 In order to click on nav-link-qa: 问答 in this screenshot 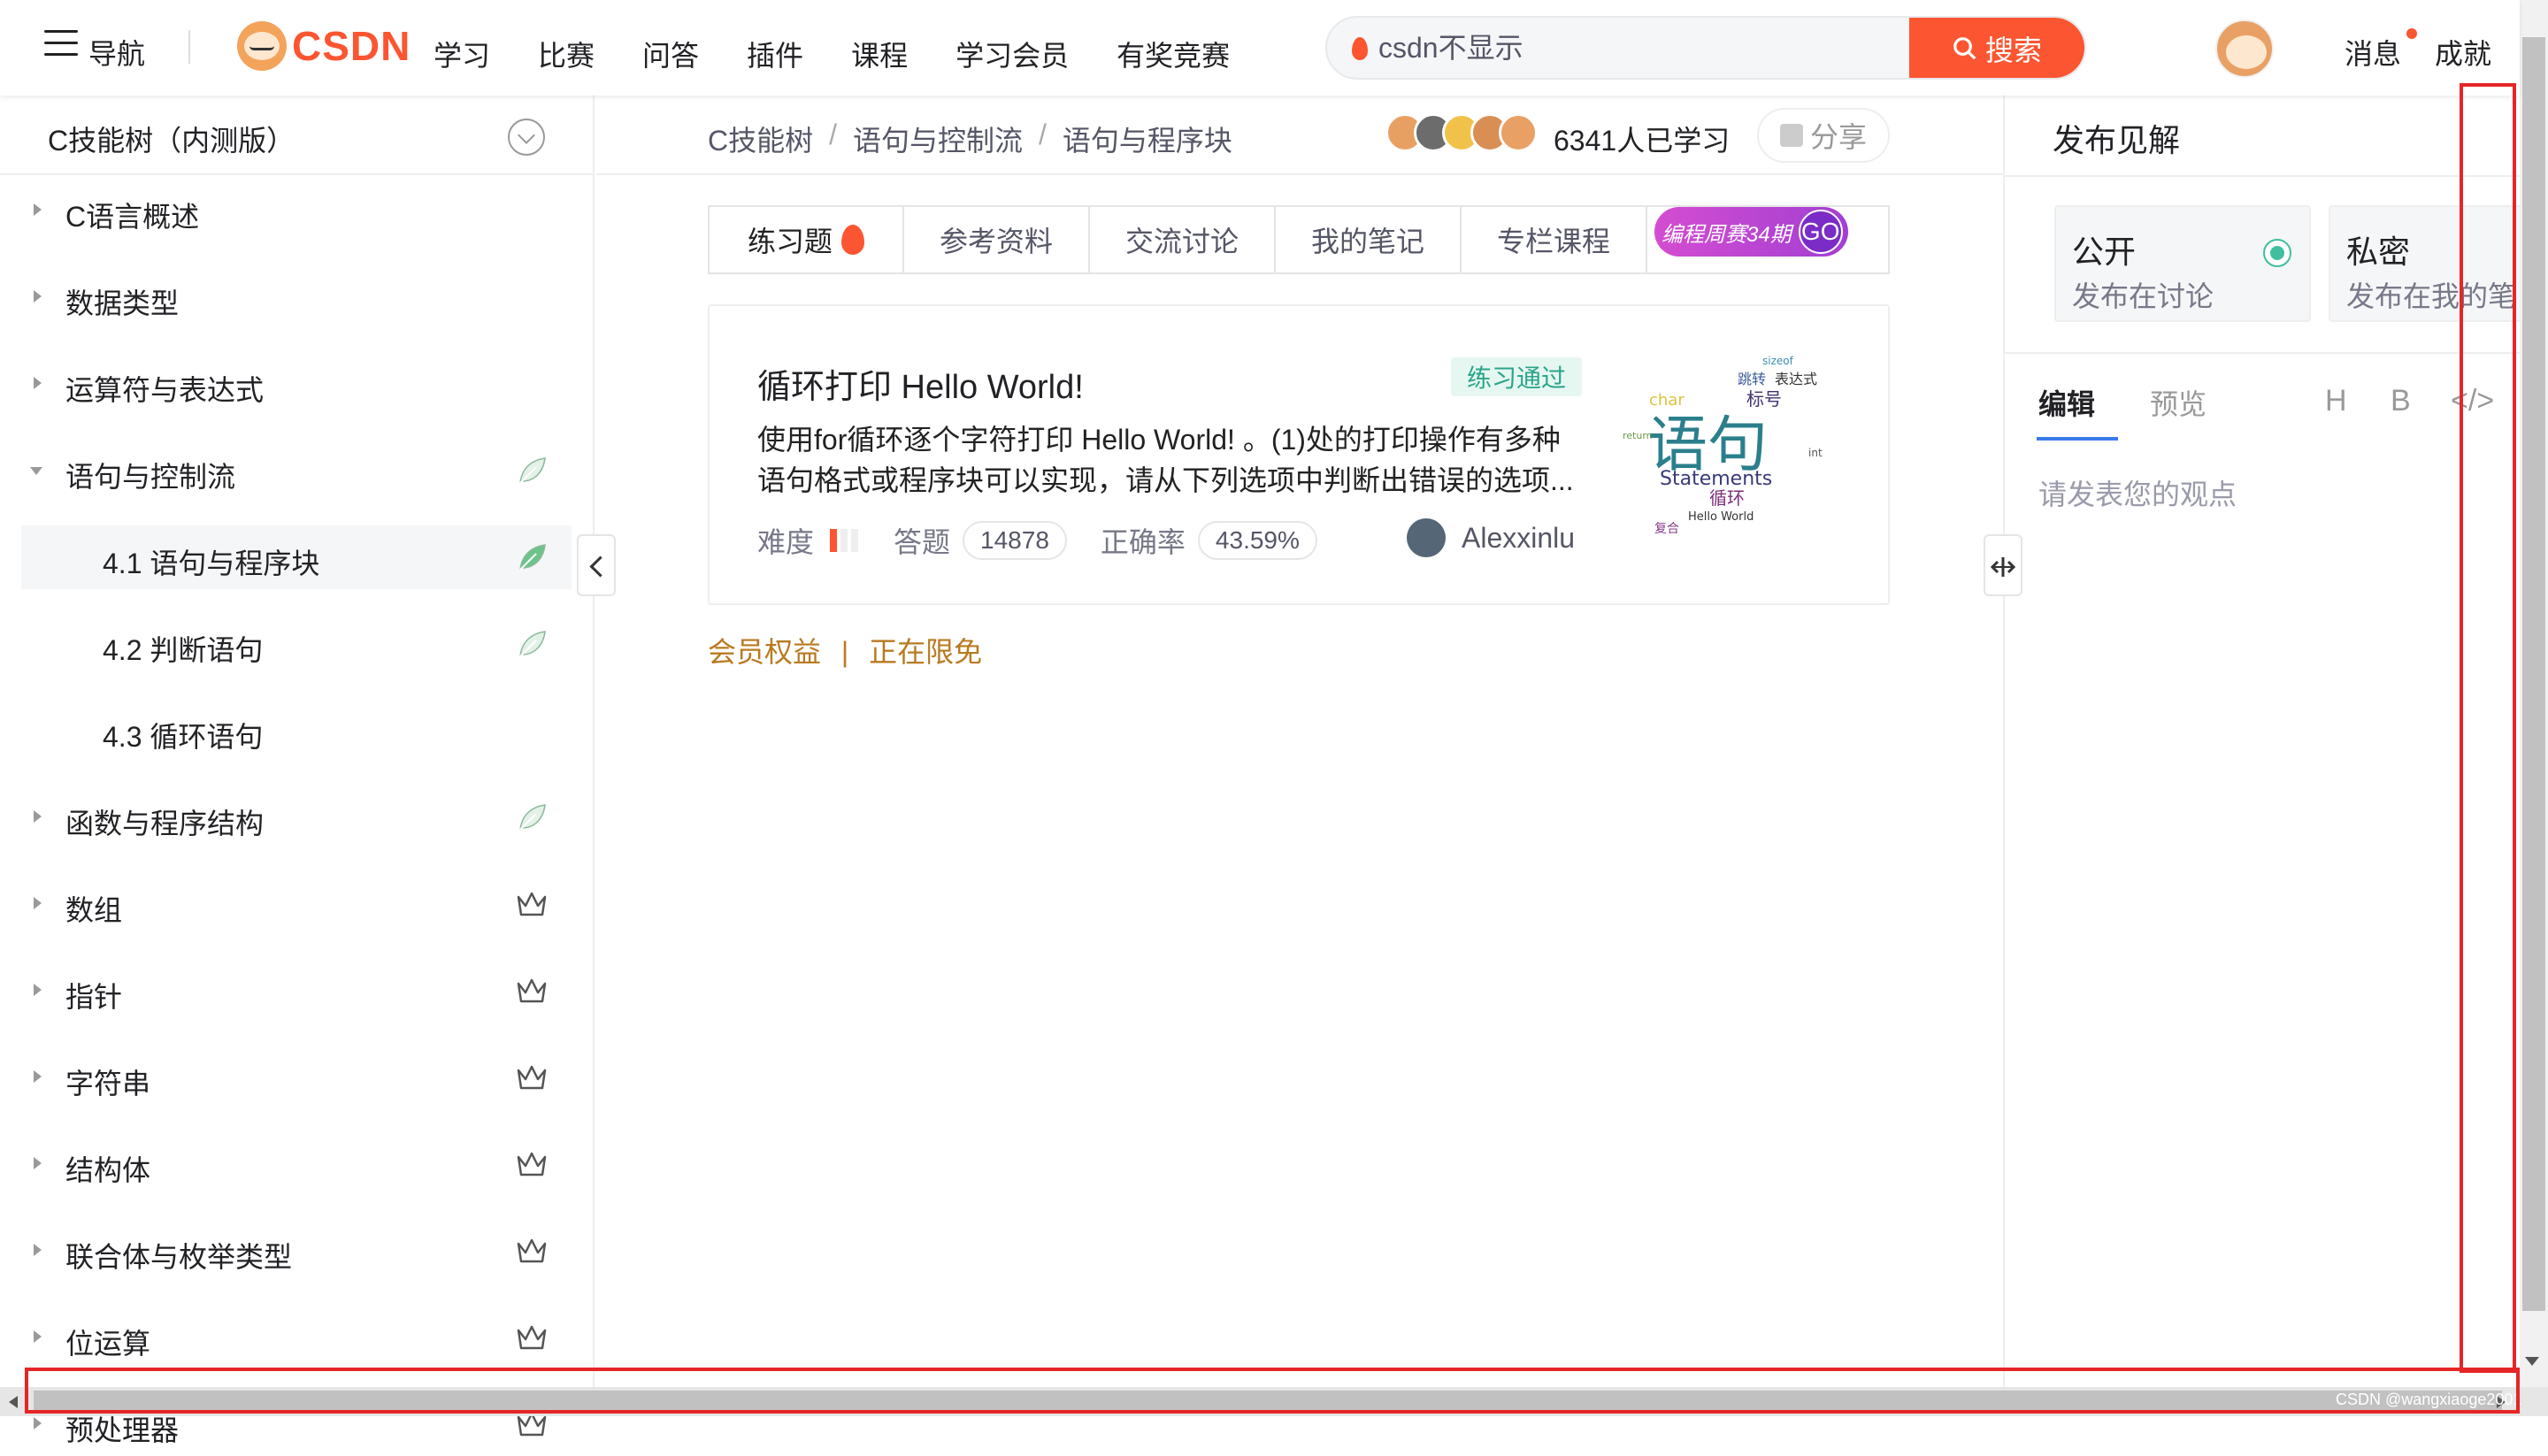, I will do `click(670, 54)`.